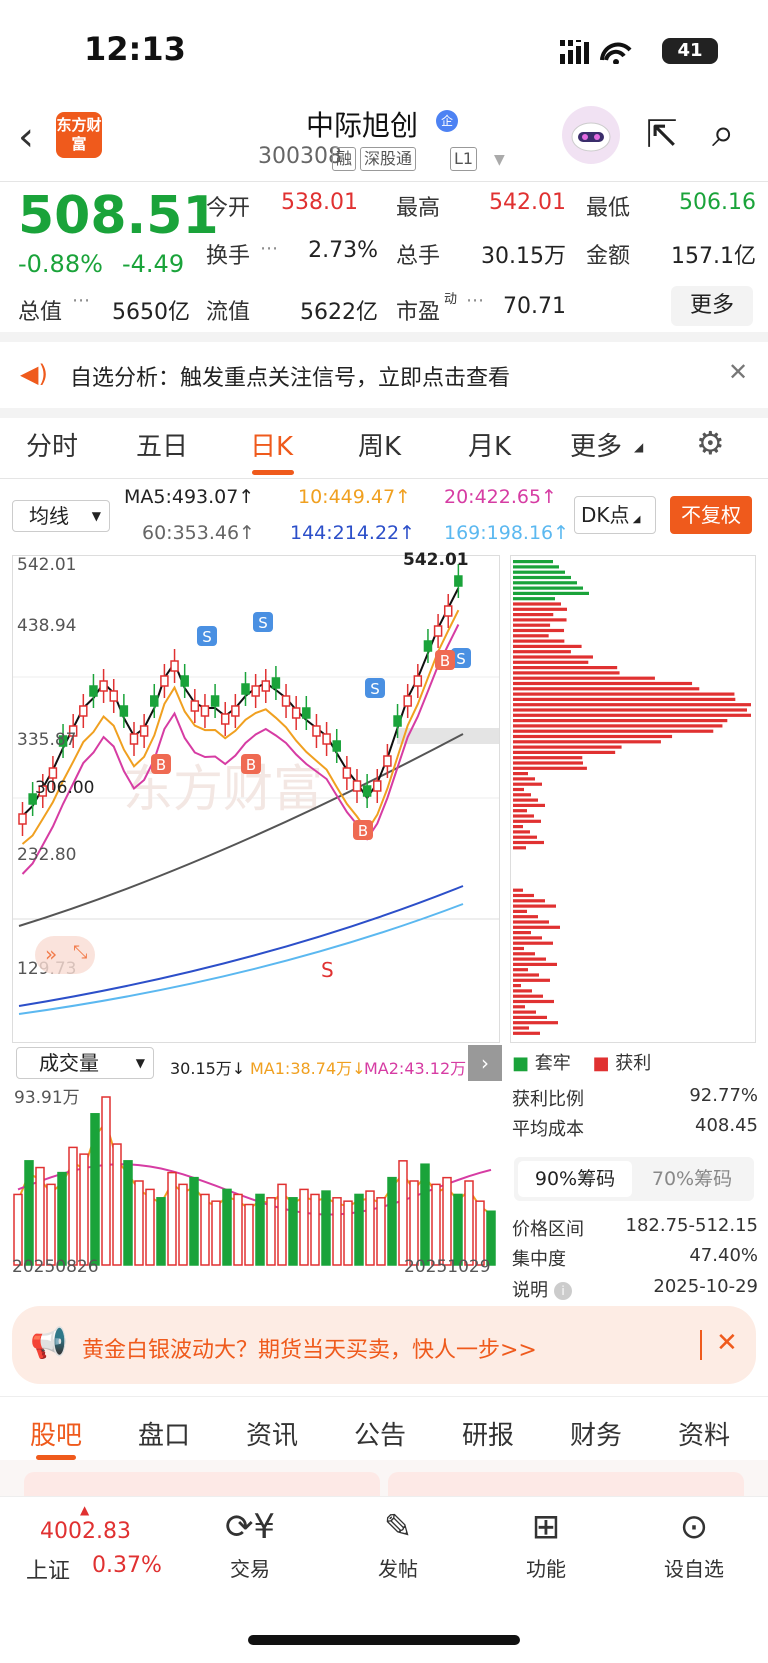 This screenshot has width=768, height=1663. Describe the element at coordinates (563, 1291) in the screenshot. I see `info-icon: i` at that location.